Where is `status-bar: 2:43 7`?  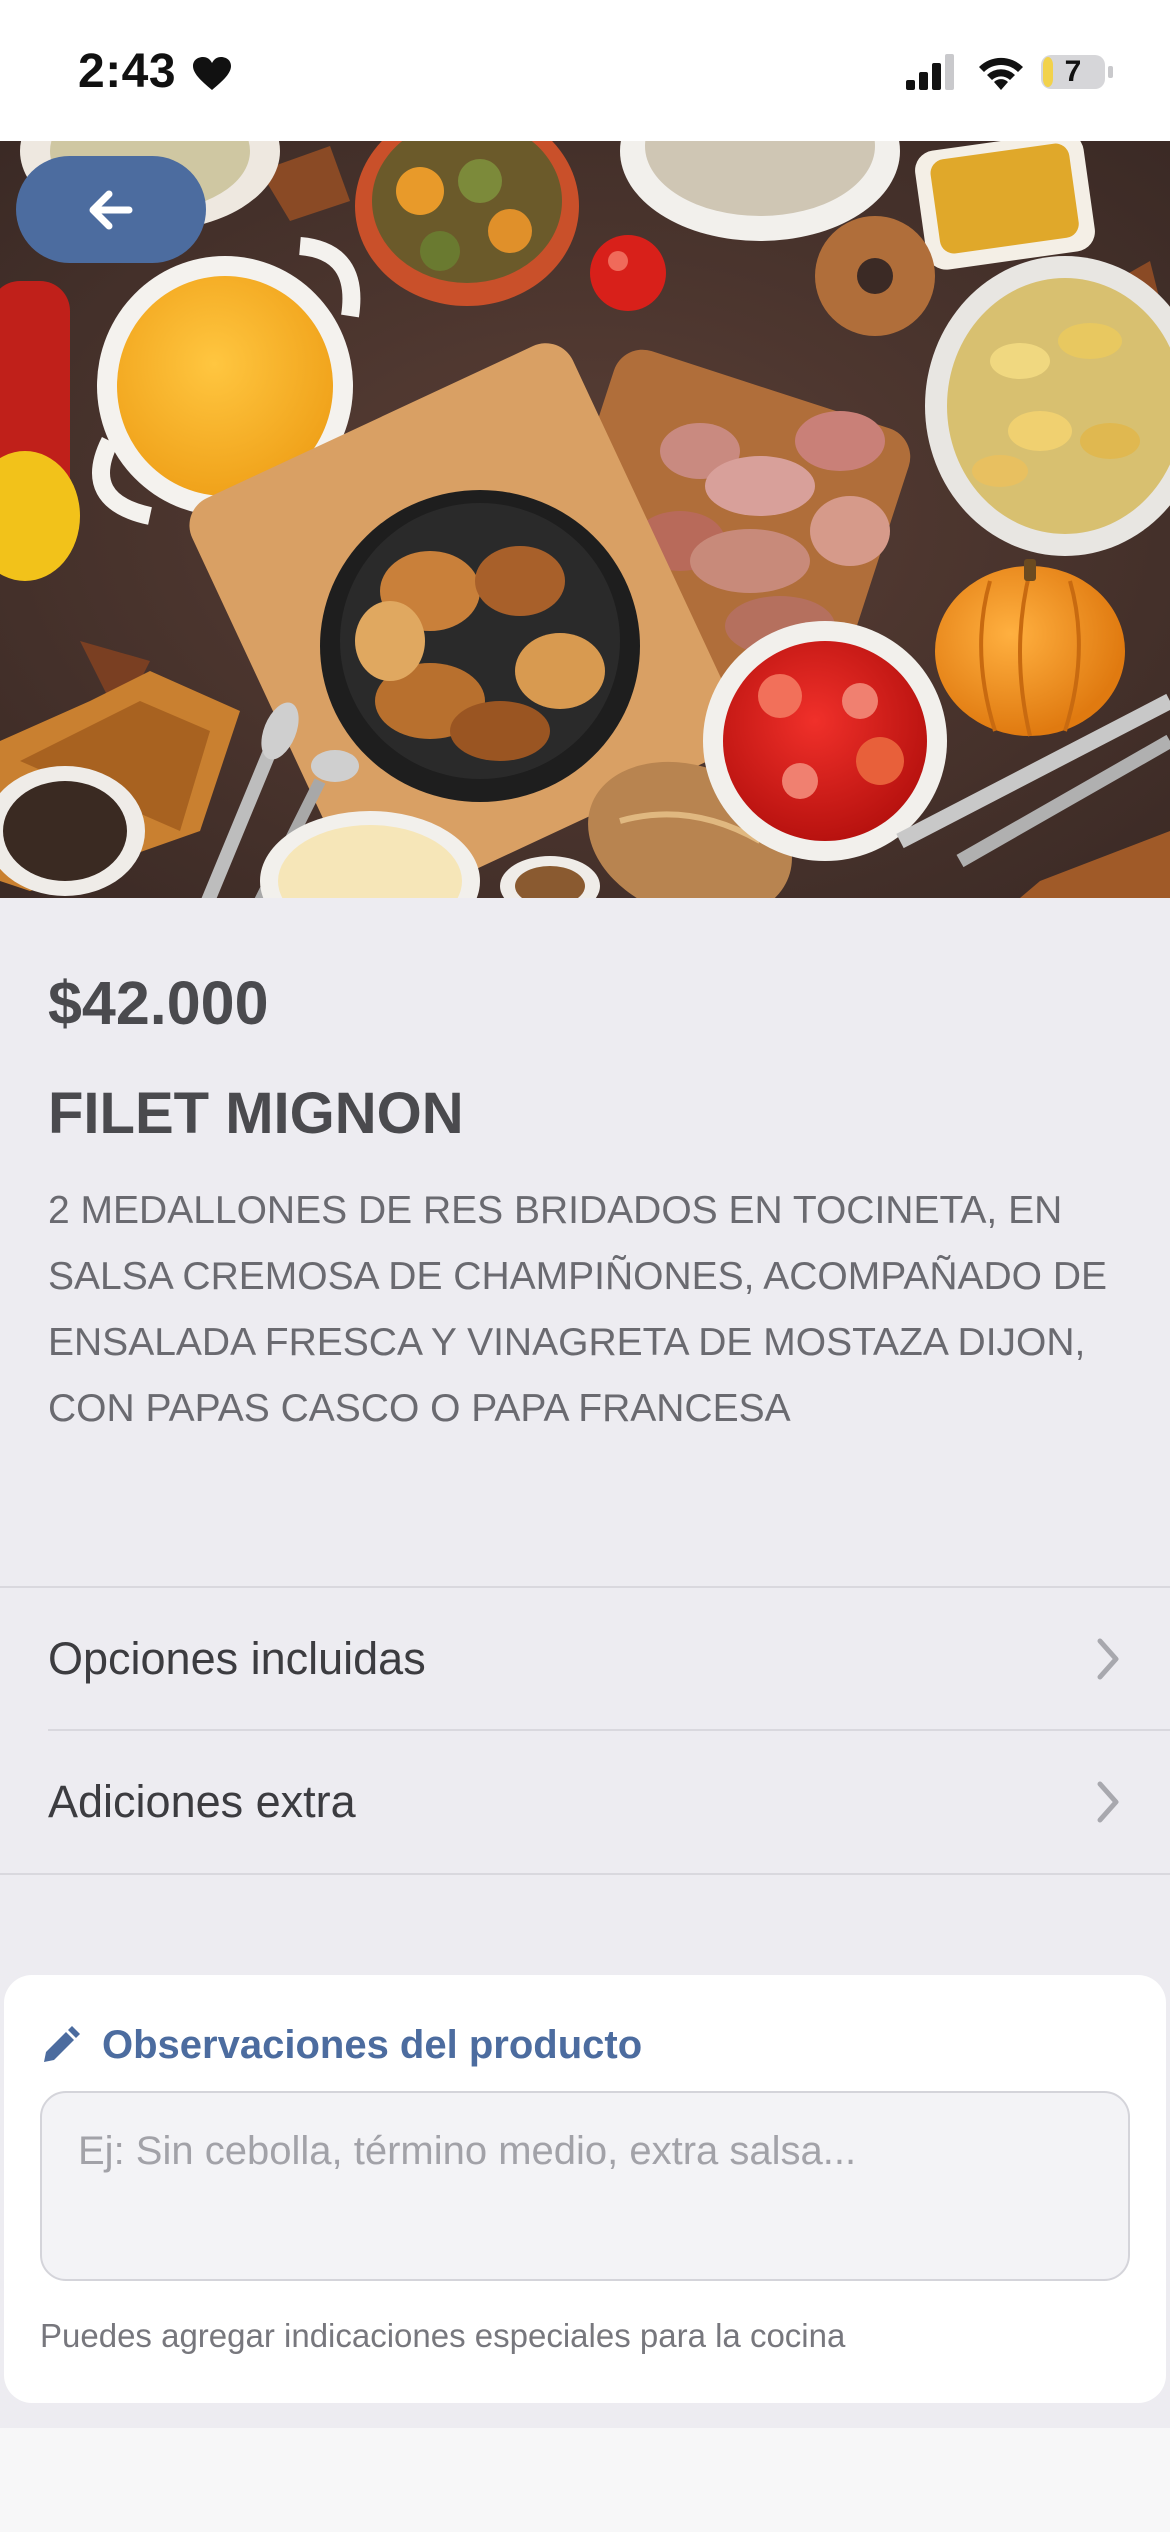
status-bar: 2:43 7 is located at coordinates (585, 70).